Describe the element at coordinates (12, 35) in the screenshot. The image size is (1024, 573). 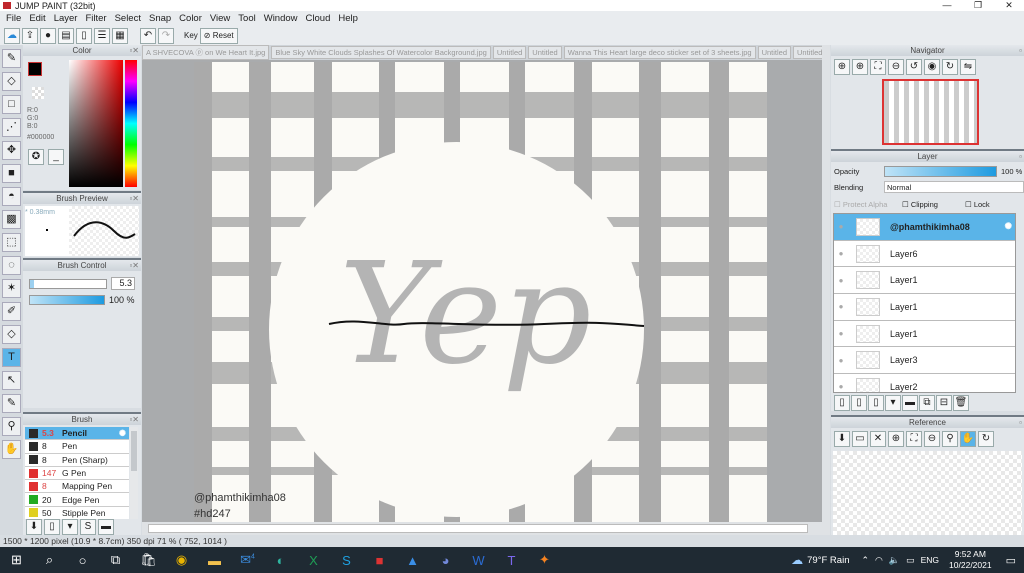
I see `cloud-icon: ☁` at that location.